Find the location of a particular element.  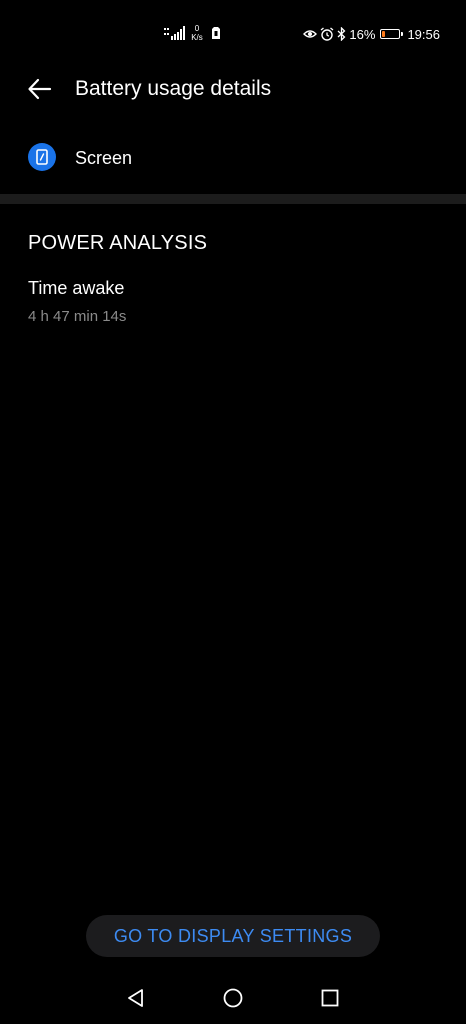

navigation-bar is located at coordinates (233, 1001).